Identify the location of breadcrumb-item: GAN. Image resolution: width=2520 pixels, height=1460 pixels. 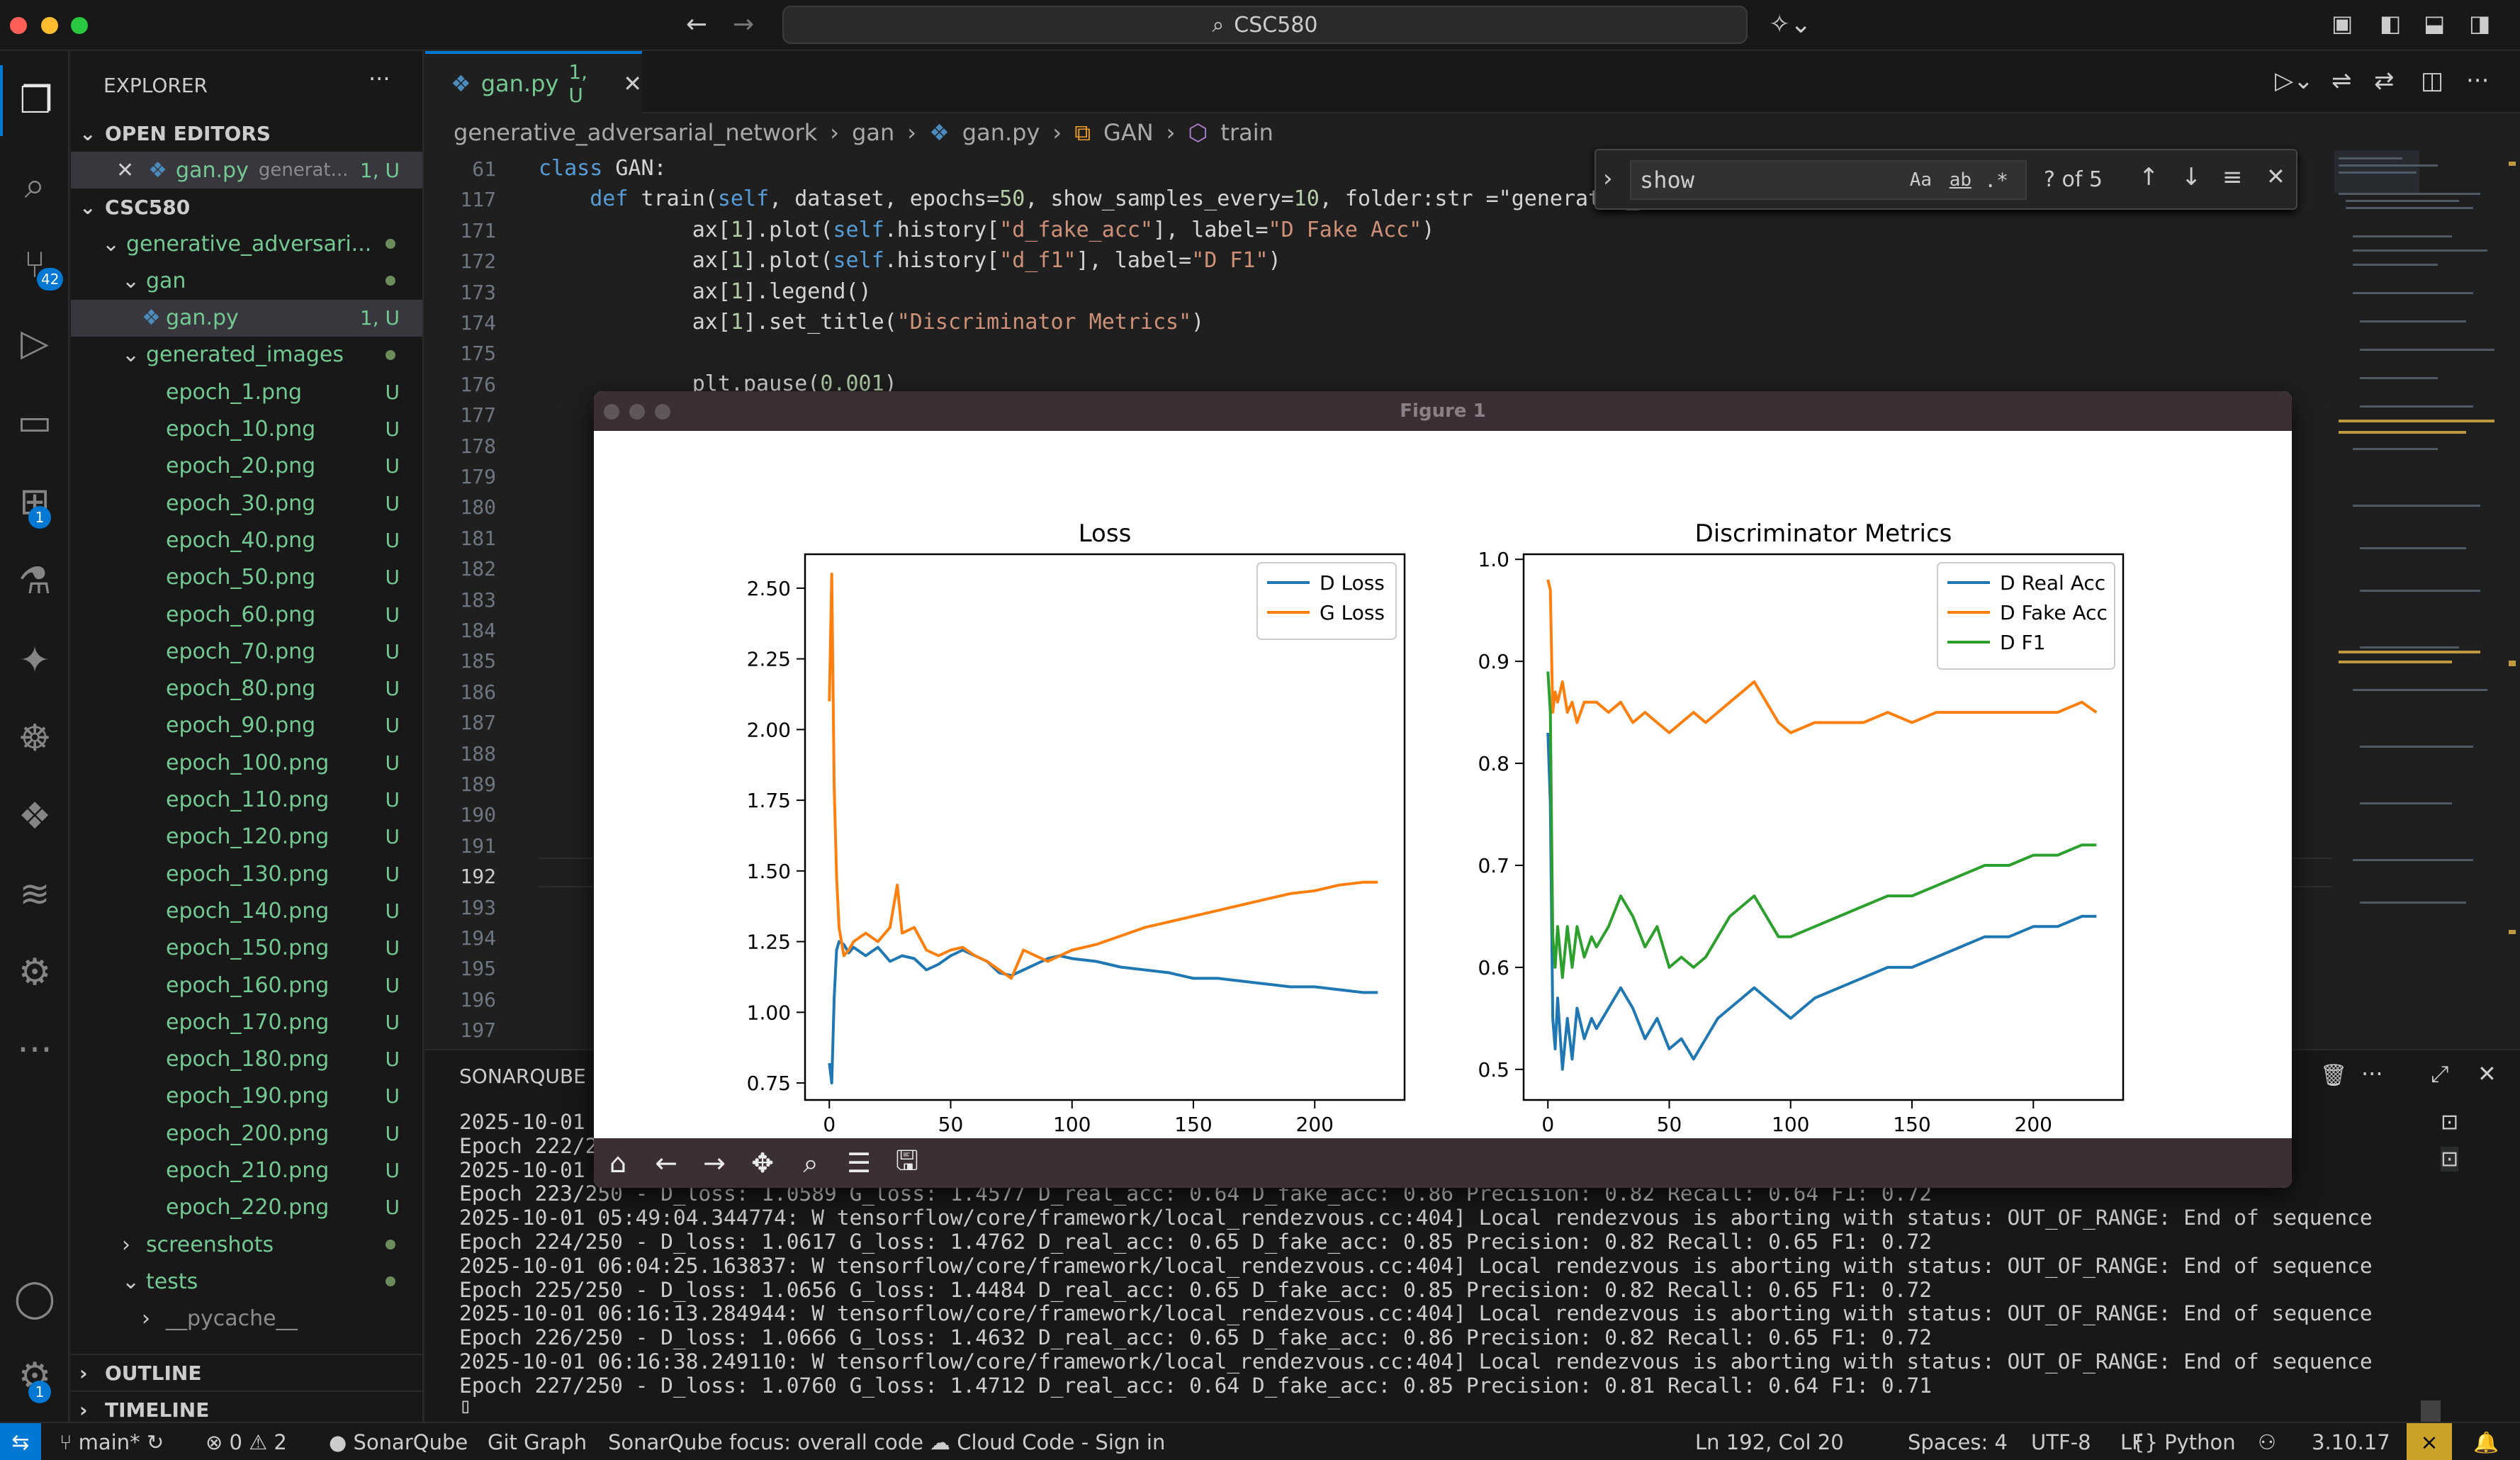
(1128, 133).